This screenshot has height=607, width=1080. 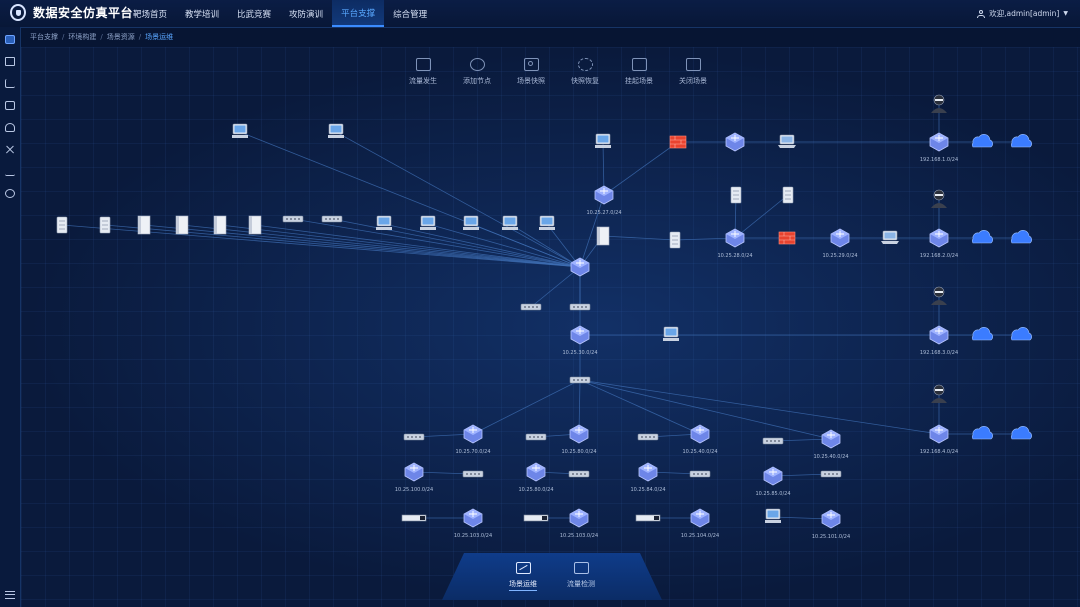 What do you see at coordinates (473, 439) in the screenshot?
I see `router-node-icon: 10.25.70.0/24` at bounding box center [473, 439].